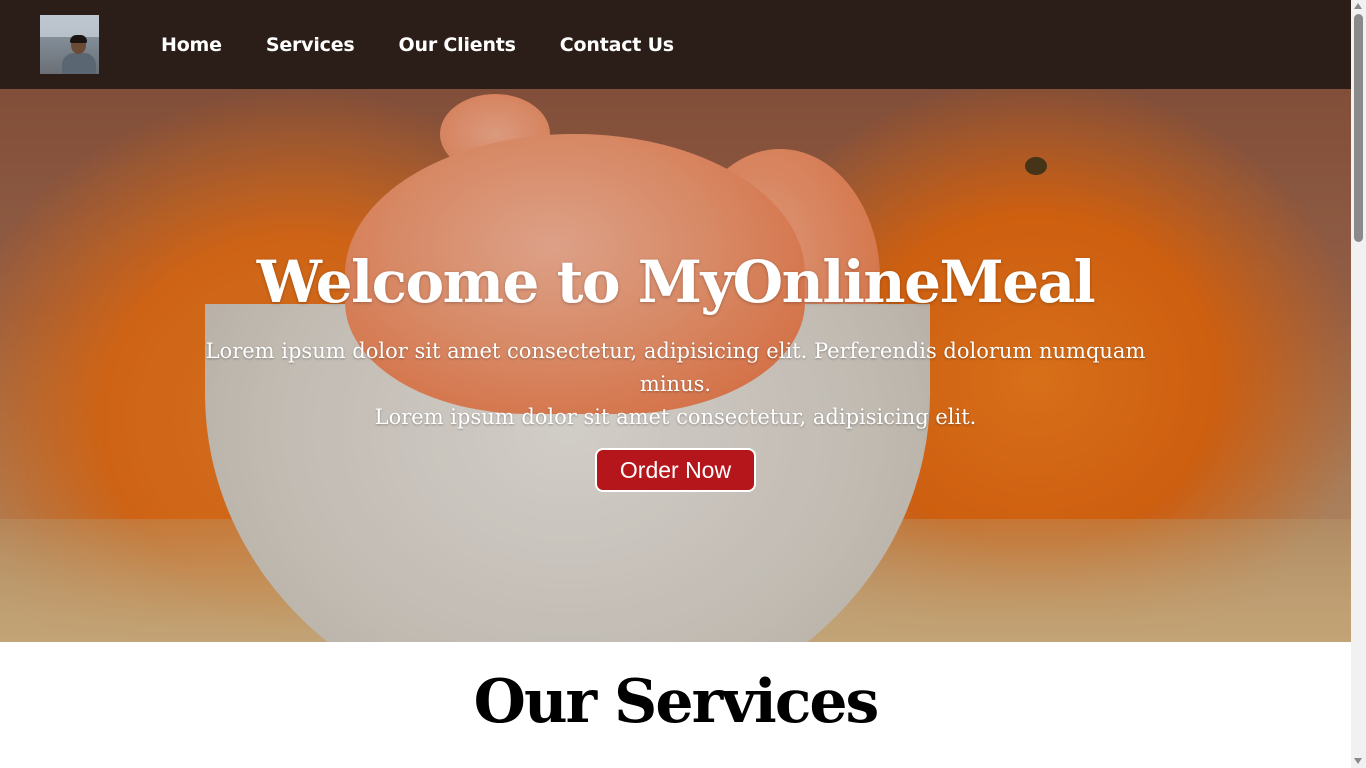 This screenshot has width=1366, height=768. I want to click on logo-avatar, so click(69, 44).